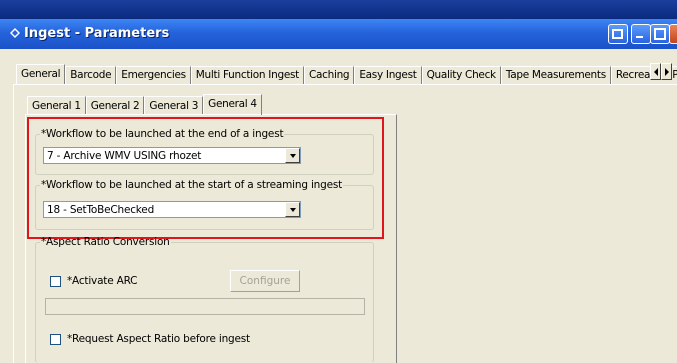  Describe the element at coordinates (41, 74) in the screenshot. I see `tab-general: General` at that location.